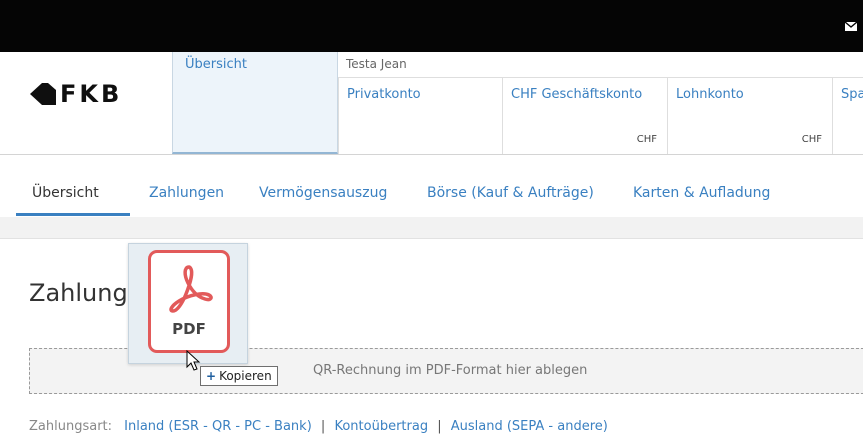 This screenshot has height=437, width=863. What do you see at coordinates (189, 329) in the screenshot?
I see `pdf-label: PDF` at bounding box center [189, 329].